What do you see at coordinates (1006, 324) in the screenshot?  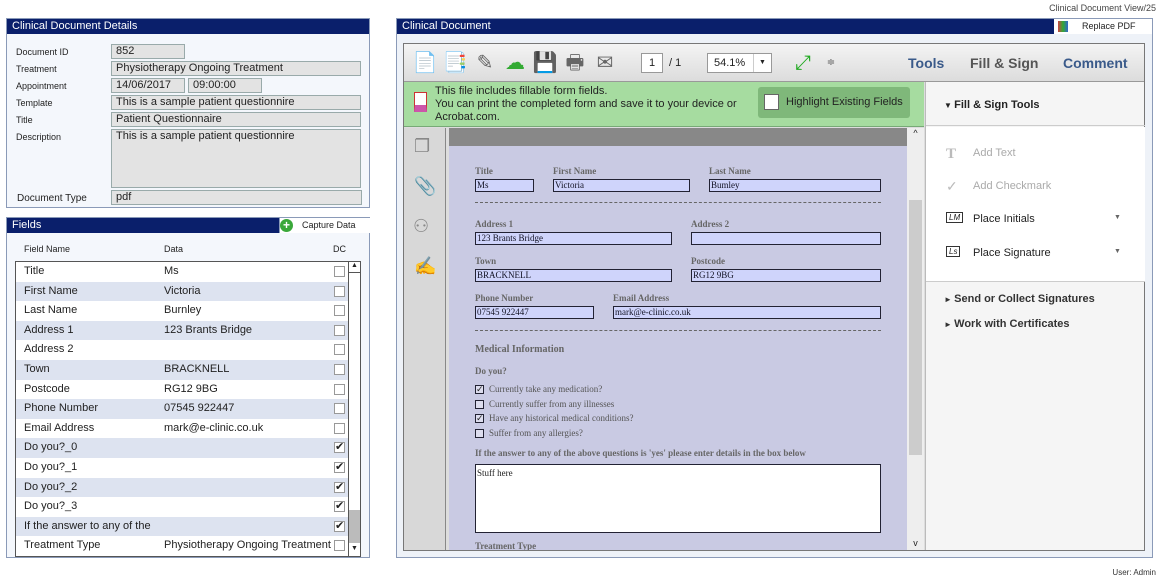 I see `work-with-certificates-item: ► Work with Certificates` at bounding box center [1006, 324].